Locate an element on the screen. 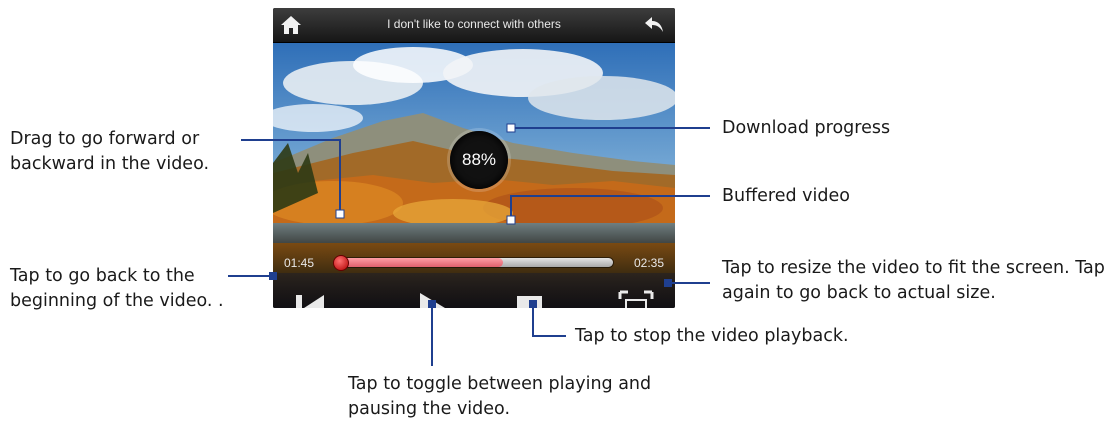 The image size is (1120, 428). progress-bar is located at coordinates (473, 263).